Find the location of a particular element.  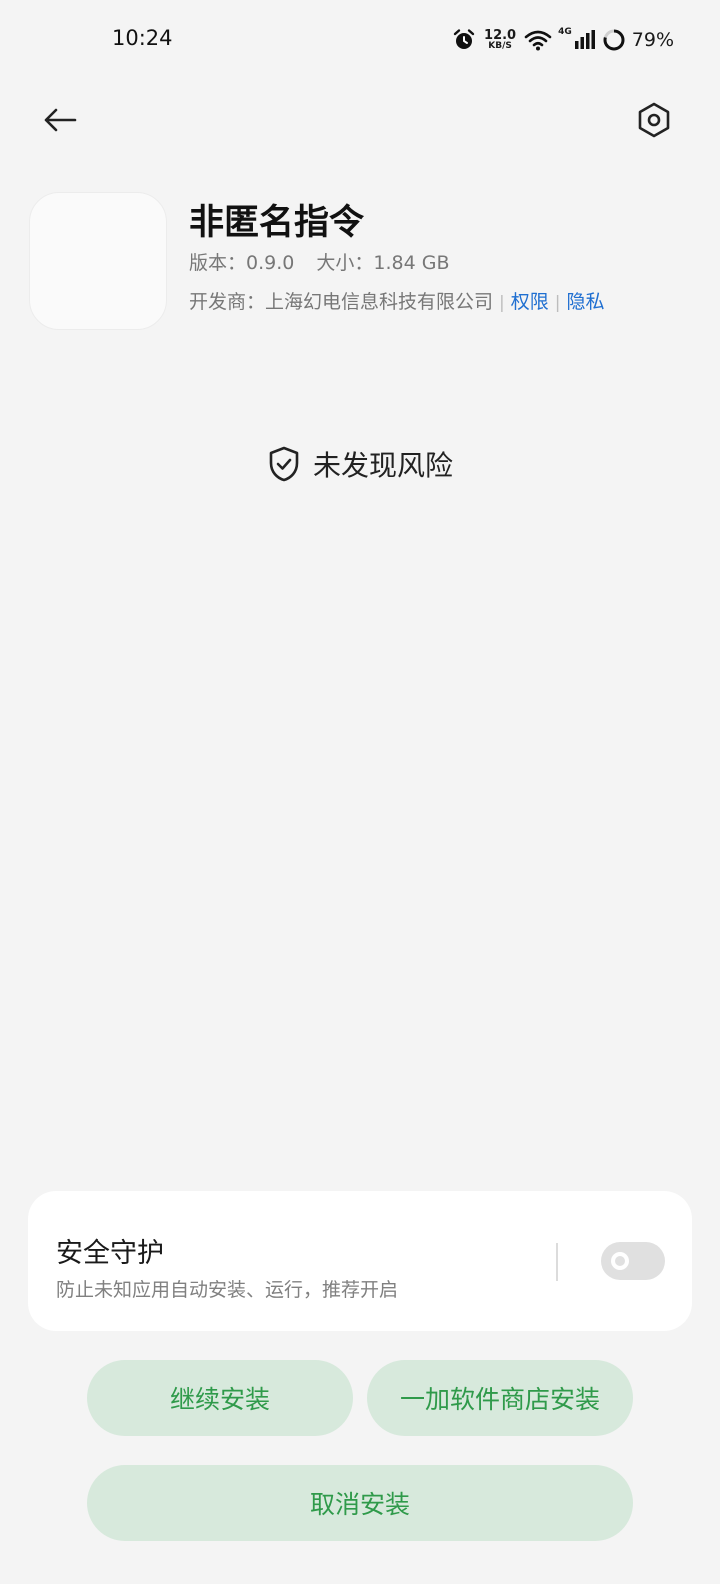

battery-percent: 79% is located at coordinates (652, 40).